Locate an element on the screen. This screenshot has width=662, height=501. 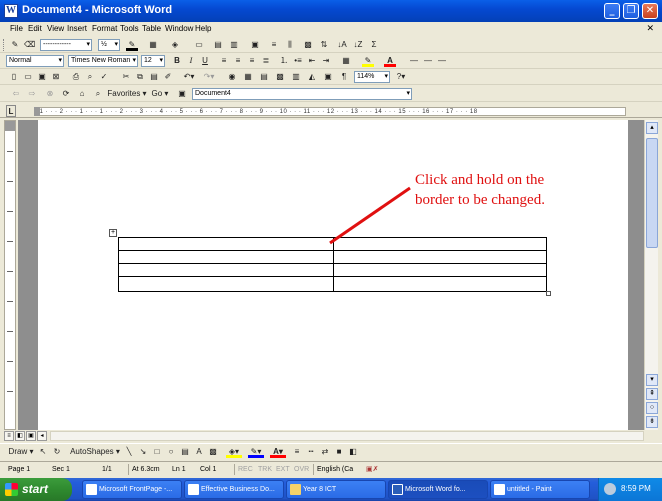
dash-style-icon: ┅ is located at coordinates (311, 452).